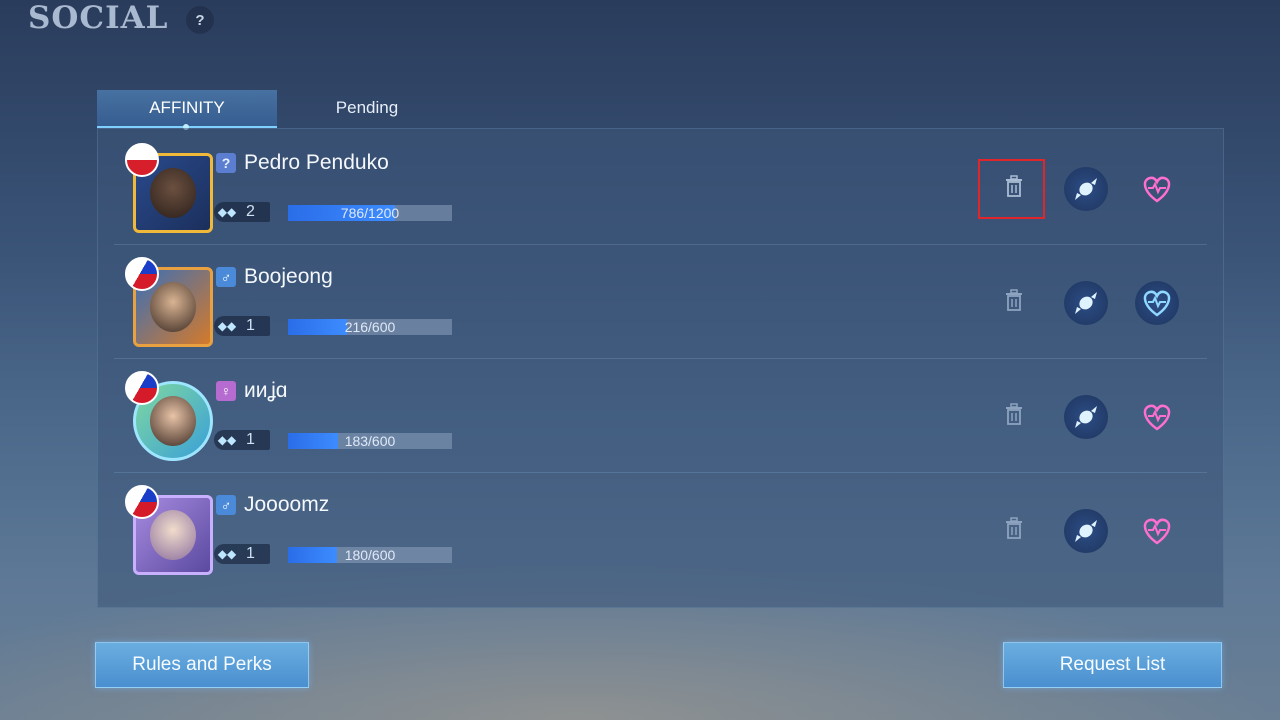 The width and height of the screenshot is (1280, 720). What do you see at coordinates (287, 504) in the screenshot?
I see `friend-name: Joooomz` at bounding box center [287, 504].